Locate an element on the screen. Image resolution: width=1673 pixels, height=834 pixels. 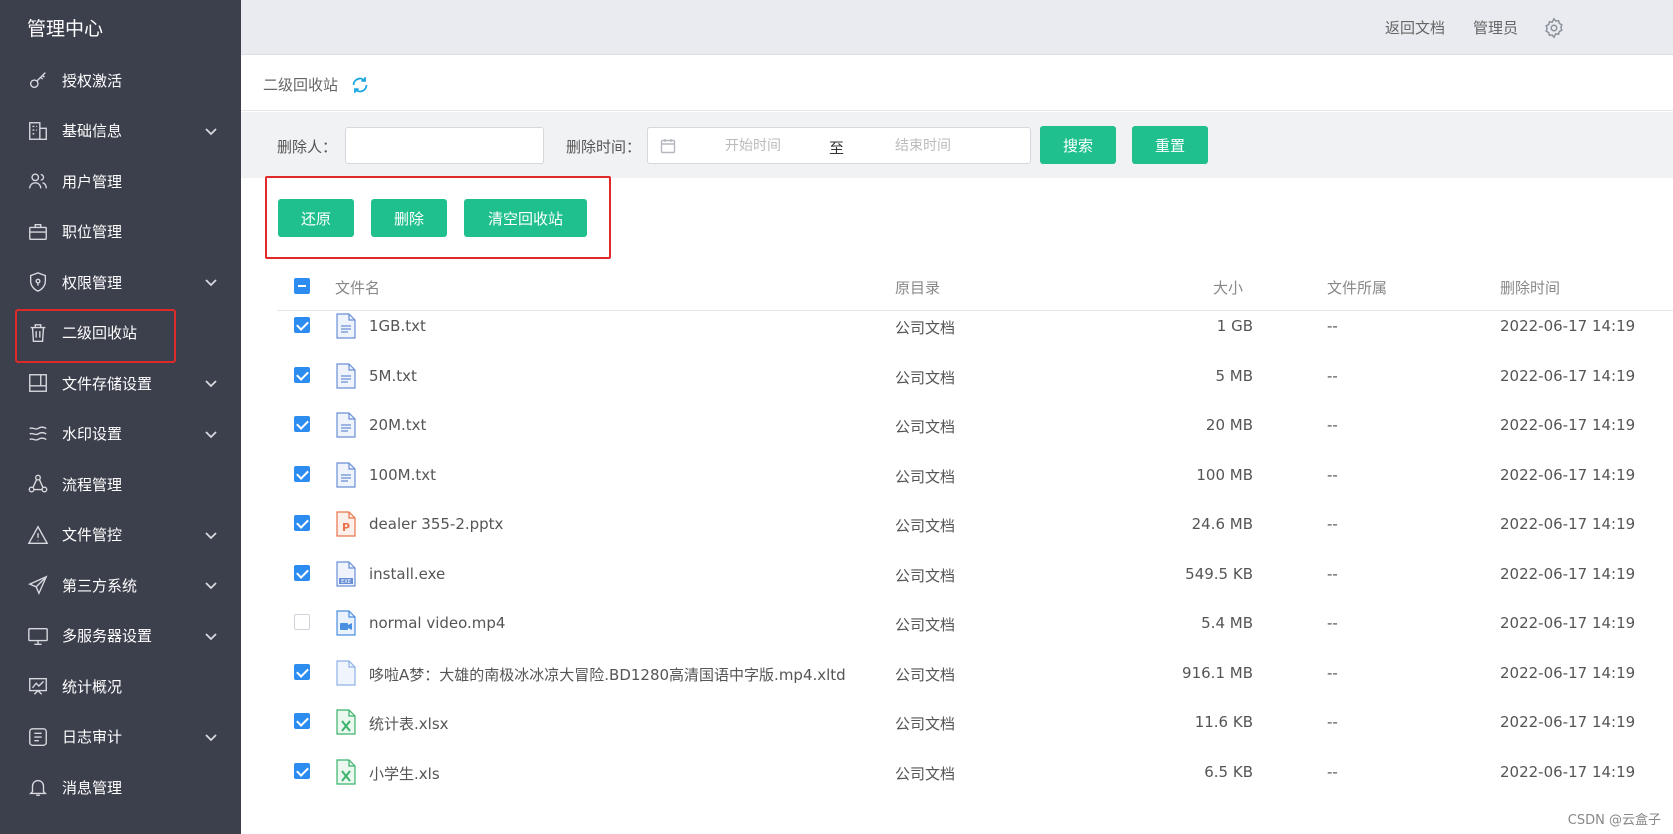
brand-title: 管理中心 is located at coordinates (65, 29).